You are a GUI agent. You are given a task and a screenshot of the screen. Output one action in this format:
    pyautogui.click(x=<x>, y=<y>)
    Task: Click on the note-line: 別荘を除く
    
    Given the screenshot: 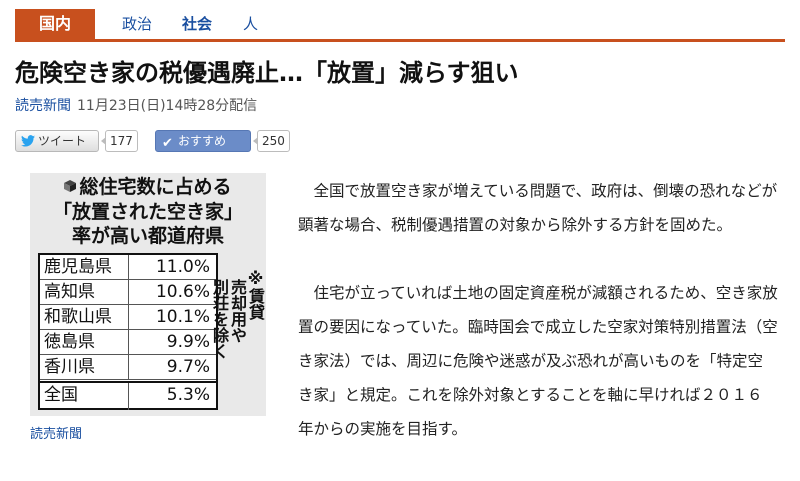 What is the action you would take?
    pyautogui.click(x=219, y=319)
    